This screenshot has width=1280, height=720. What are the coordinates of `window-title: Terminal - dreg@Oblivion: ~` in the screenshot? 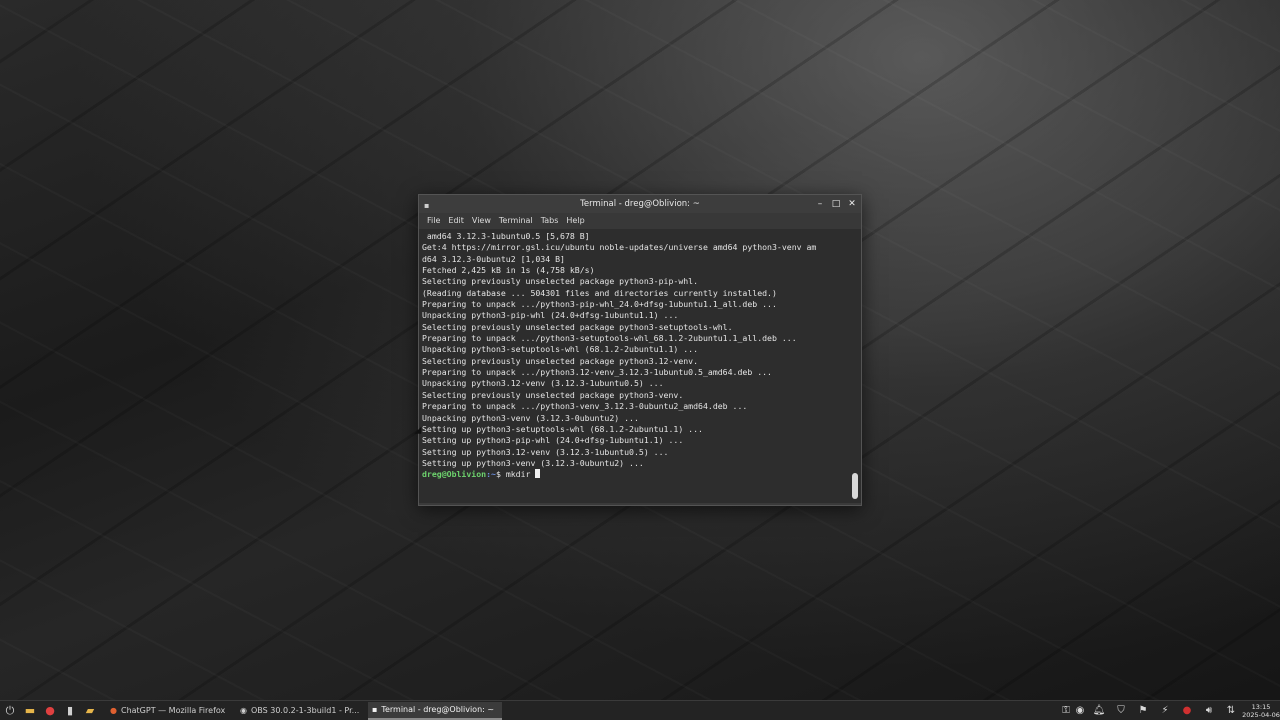 It's located at (640, 204).